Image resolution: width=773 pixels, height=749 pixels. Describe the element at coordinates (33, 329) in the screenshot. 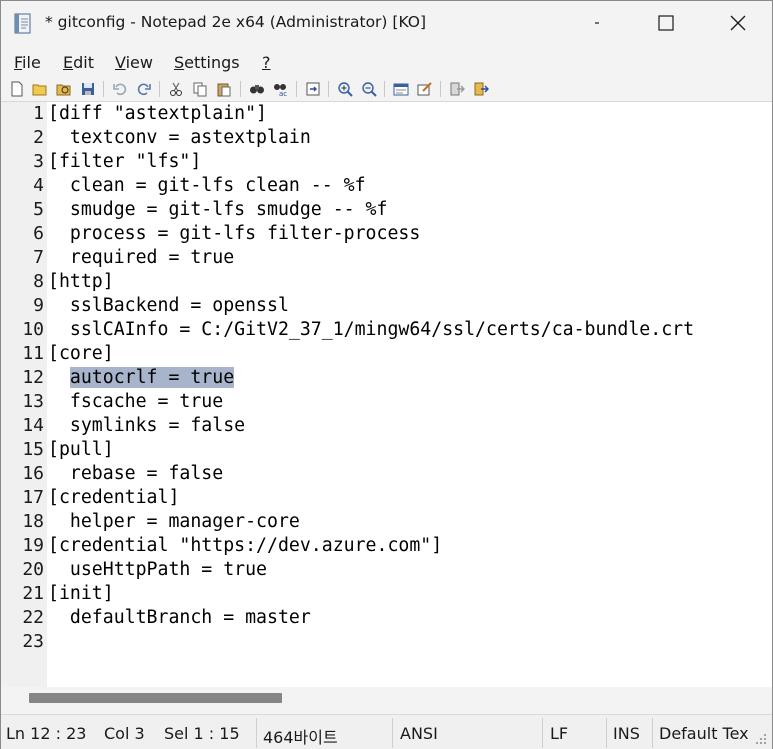

I see `line-number: 10` at that location.